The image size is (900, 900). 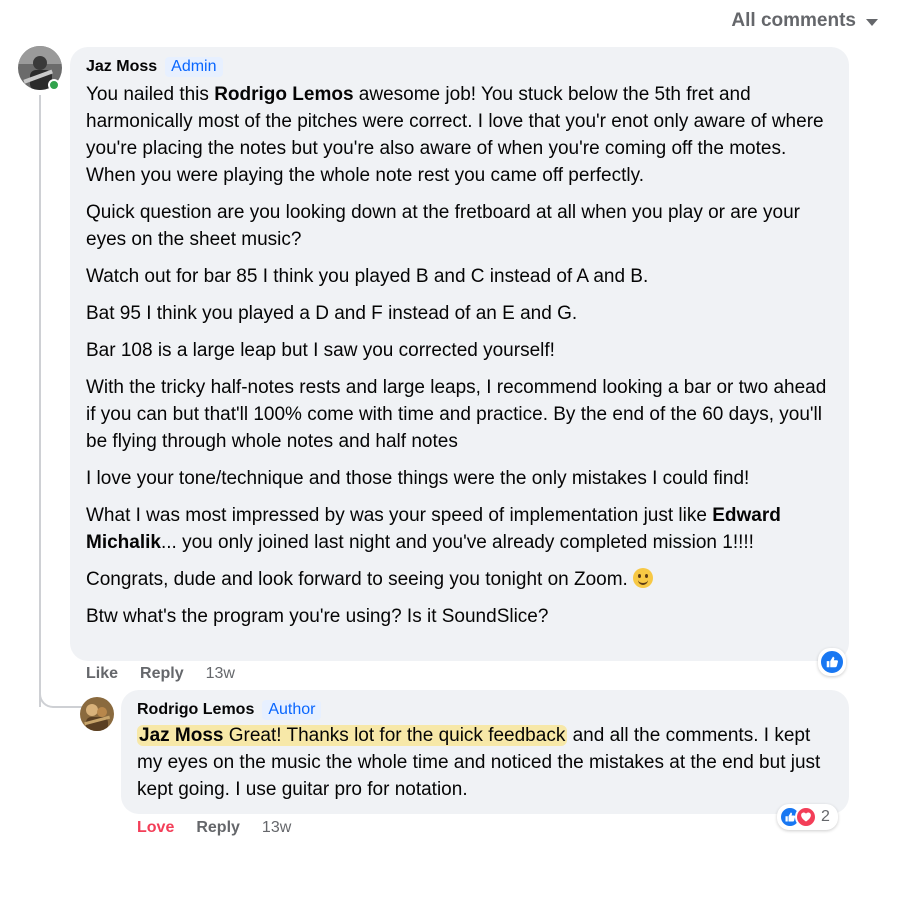 I want to click on reaction-count: 2, so click(x=825, y=816).